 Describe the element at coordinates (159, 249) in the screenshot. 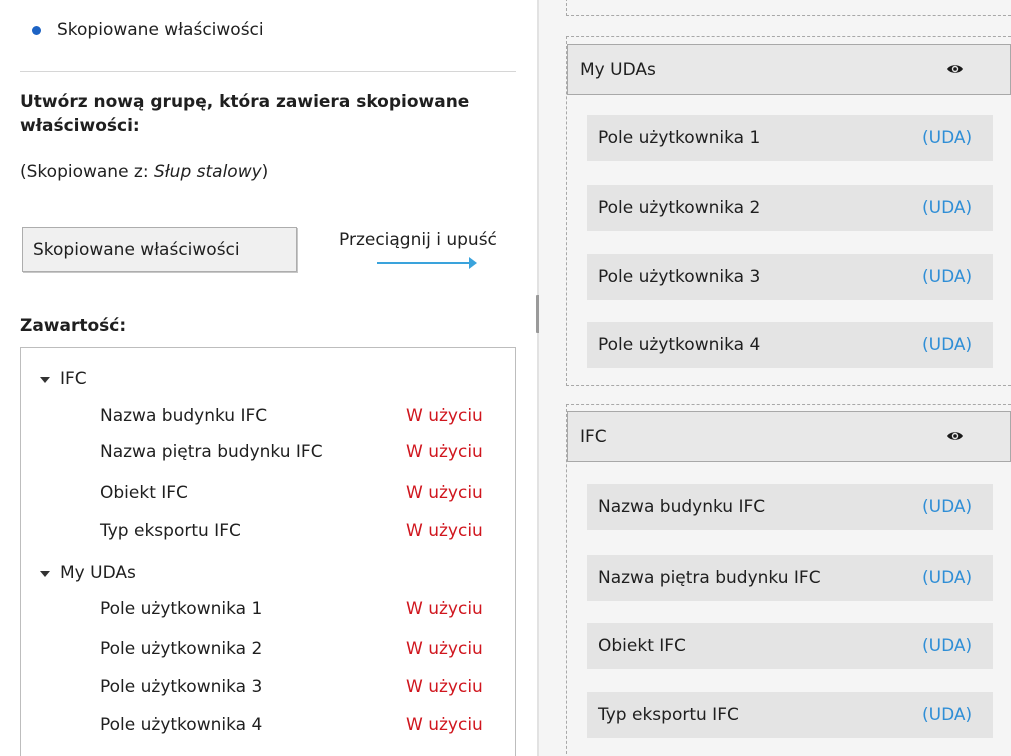

I see `copied-properties-group-button: Skopiowane właściwości` at that location.